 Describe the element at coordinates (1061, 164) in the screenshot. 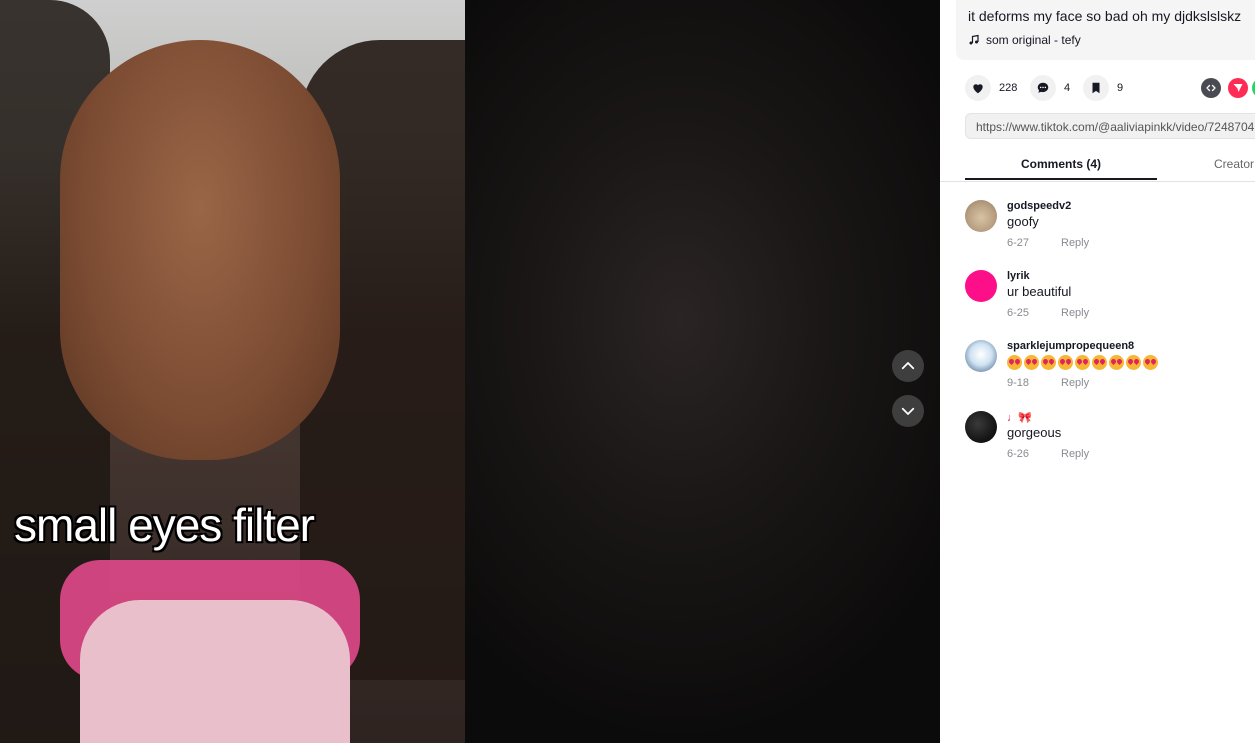

I see `tab-comments: Comments (4)` at that location.